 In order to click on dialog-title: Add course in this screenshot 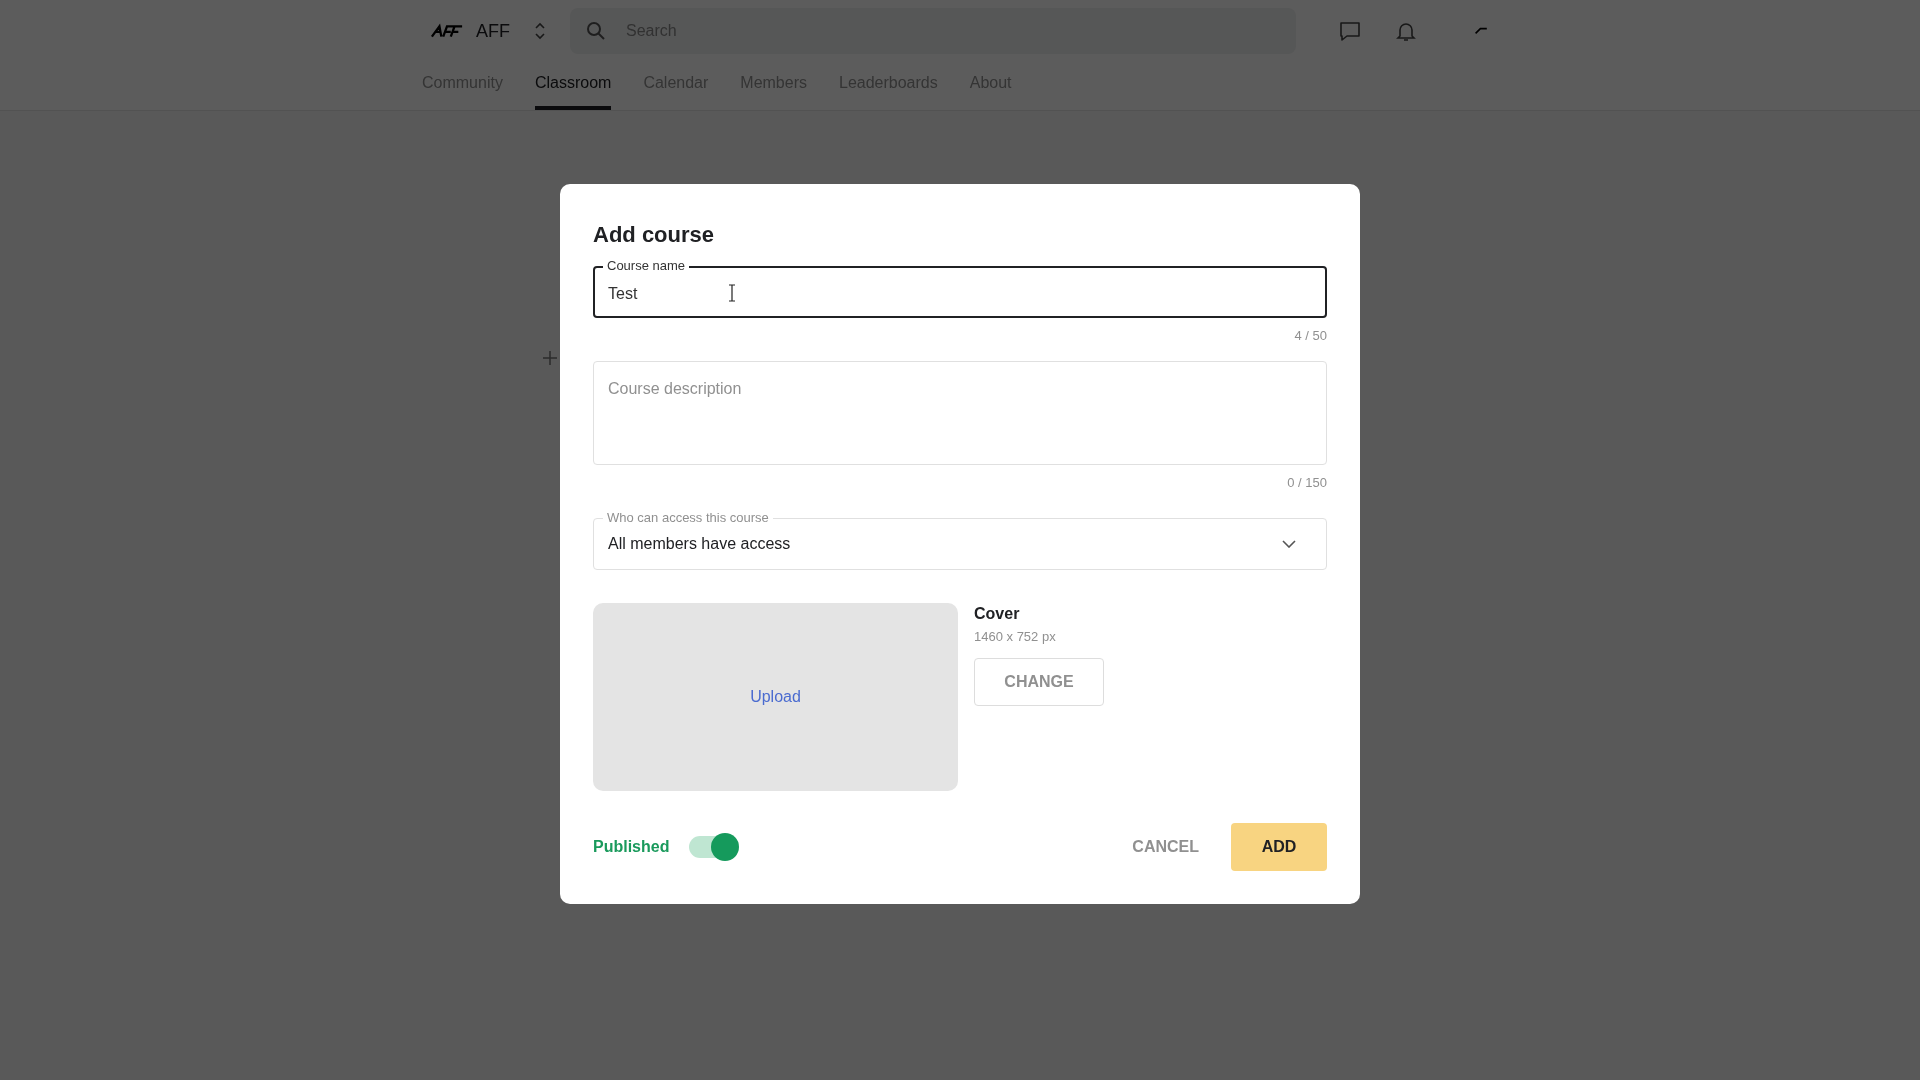, I will do `click(654, 235)`.